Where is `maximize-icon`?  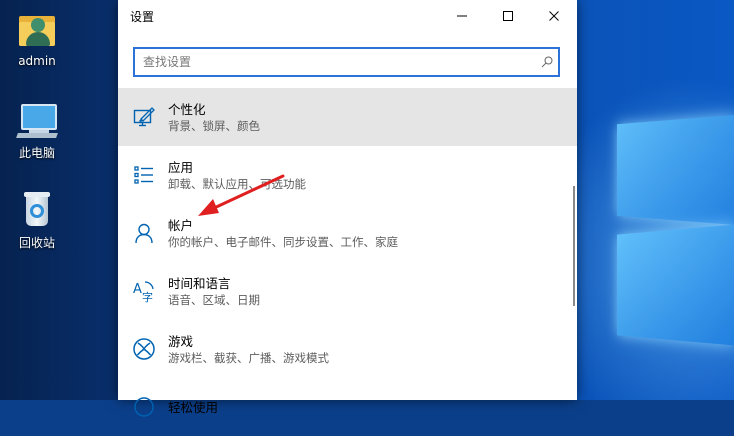
maximize-icon is located at coordinates (508, 16).